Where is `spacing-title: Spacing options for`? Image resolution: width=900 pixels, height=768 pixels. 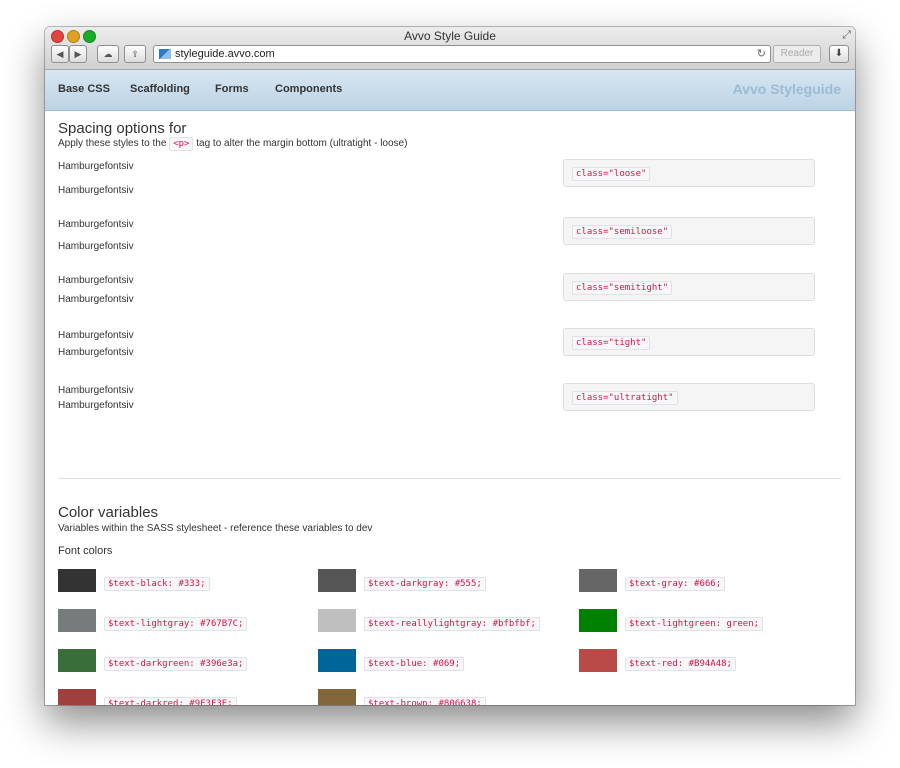 spacing-title: Spacing options for is located at coordinates (122, 128).